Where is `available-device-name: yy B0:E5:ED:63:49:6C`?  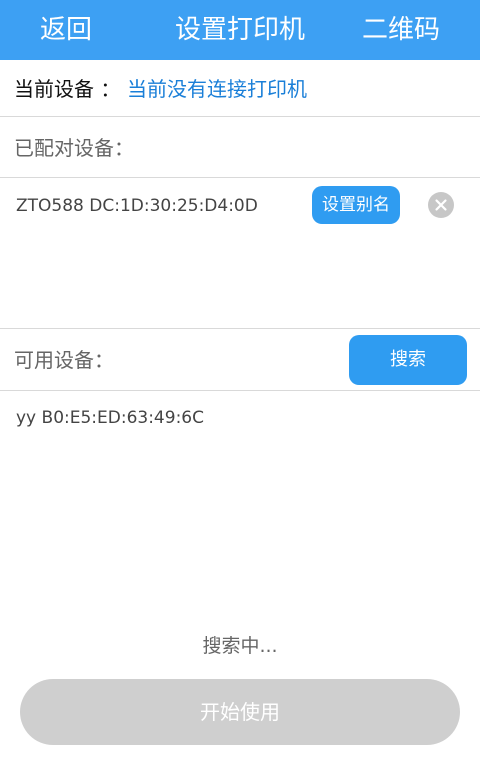
available-device-name: yy B0:E5:ED:63:49:6C is located at coordinates (110, 418).